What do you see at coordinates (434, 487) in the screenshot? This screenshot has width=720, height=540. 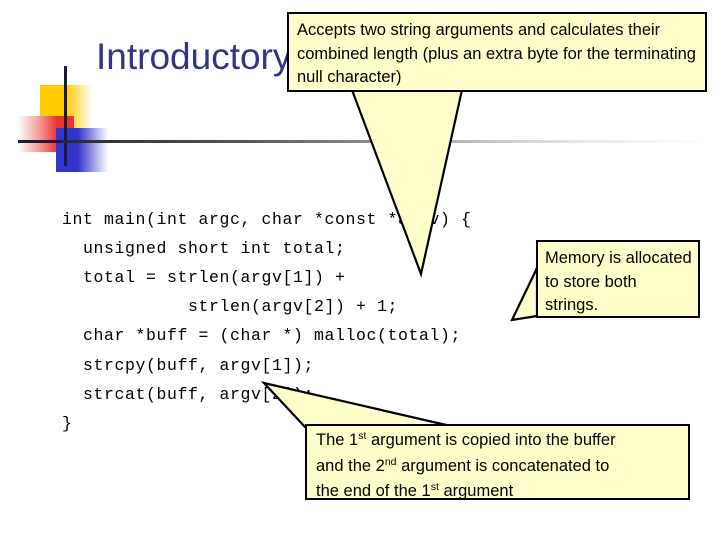 I see `callout-bottom-line-3-sup: st` at bounding box center [434, 487].